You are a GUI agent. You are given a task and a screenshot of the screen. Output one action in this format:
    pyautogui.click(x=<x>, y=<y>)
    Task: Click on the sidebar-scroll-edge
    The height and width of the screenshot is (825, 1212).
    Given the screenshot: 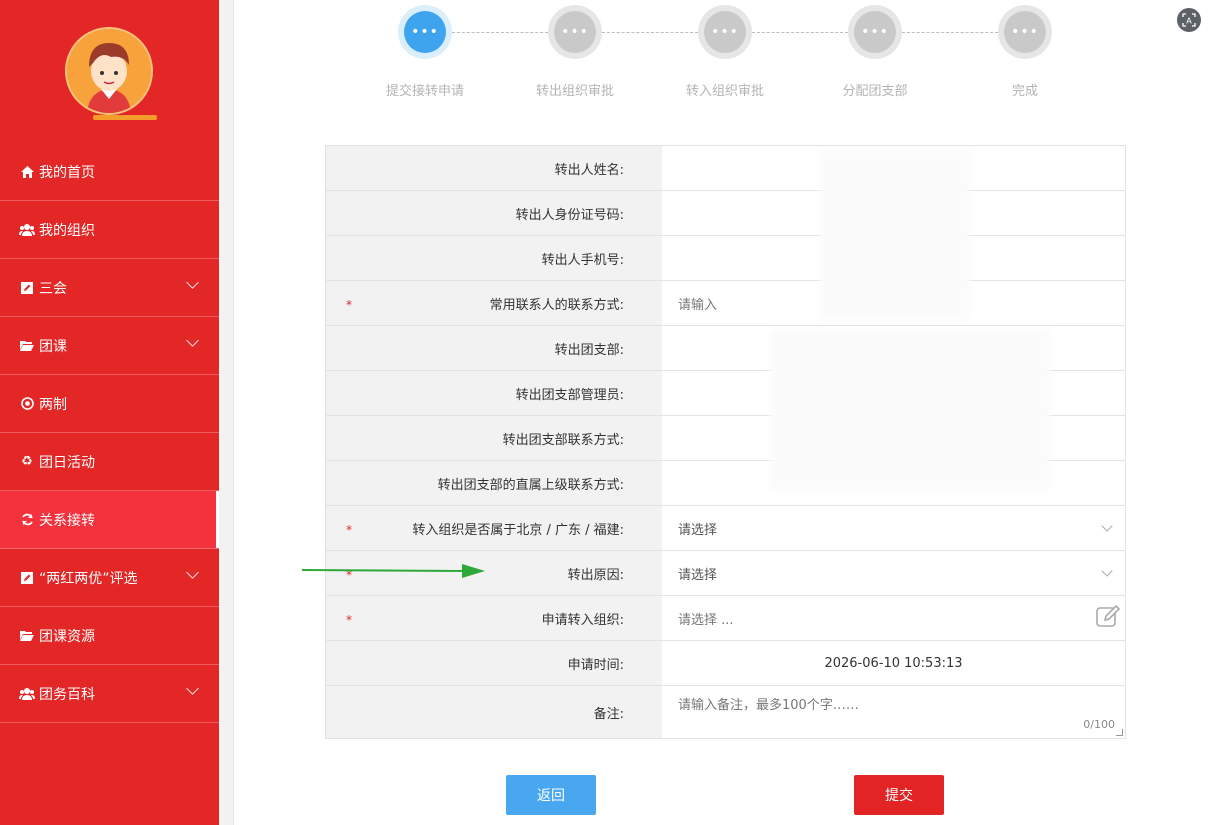 What is the action you would take?
    pyautogui.click(x=226, y=412)
    